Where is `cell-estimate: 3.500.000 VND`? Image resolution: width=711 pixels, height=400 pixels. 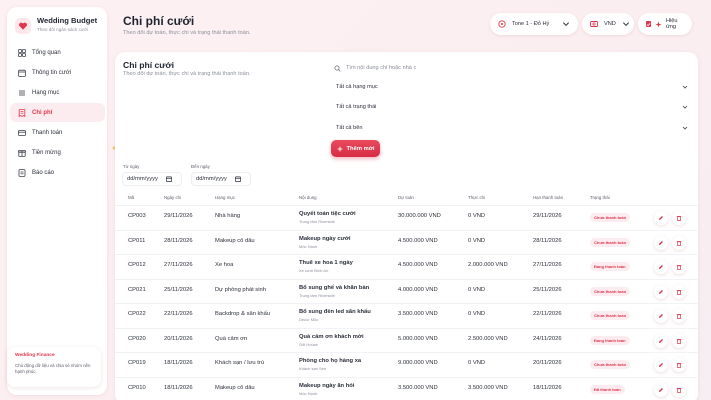 cell-estimate: 3.500.000 VND is located at coordinates (418, 387).